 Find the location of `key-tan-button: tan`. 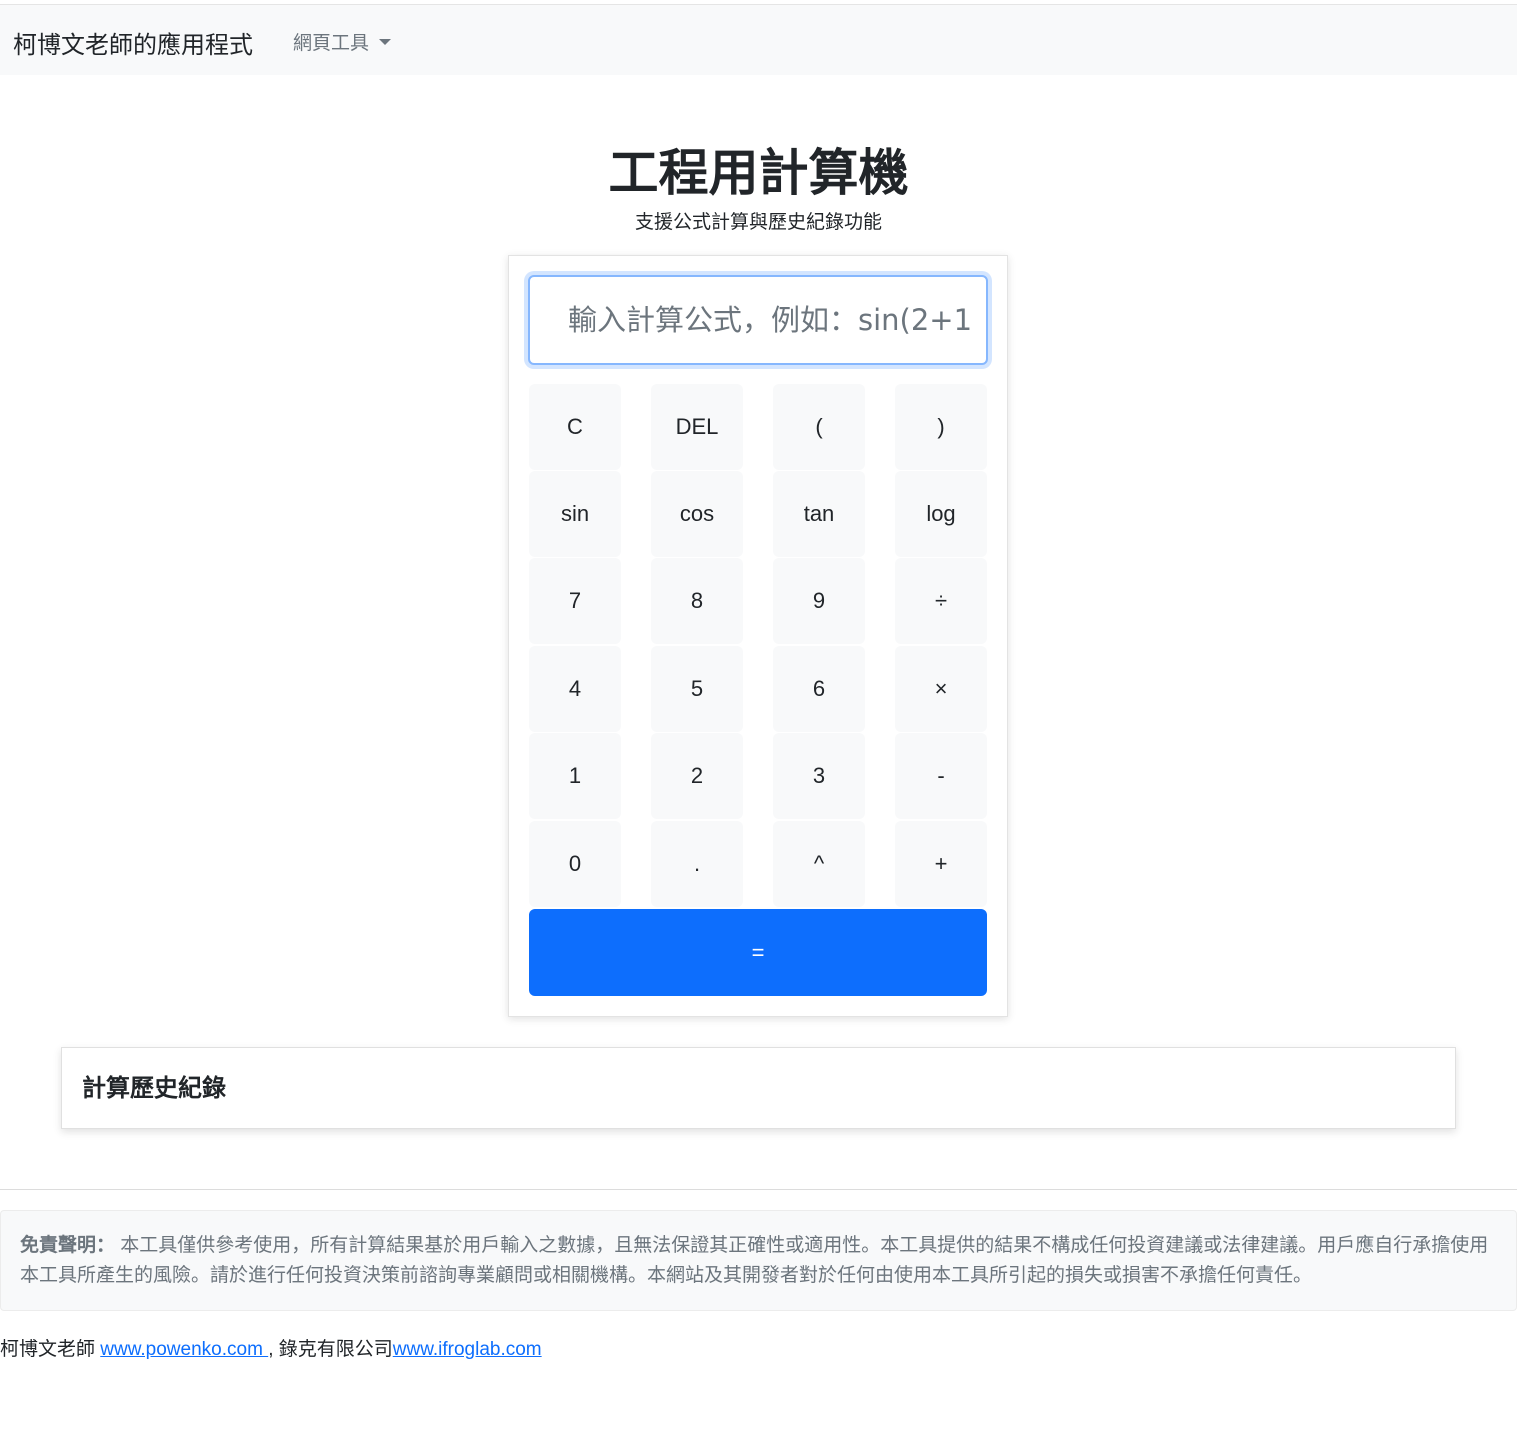

key-tan-button: tan is located at coordinates (819, 514).